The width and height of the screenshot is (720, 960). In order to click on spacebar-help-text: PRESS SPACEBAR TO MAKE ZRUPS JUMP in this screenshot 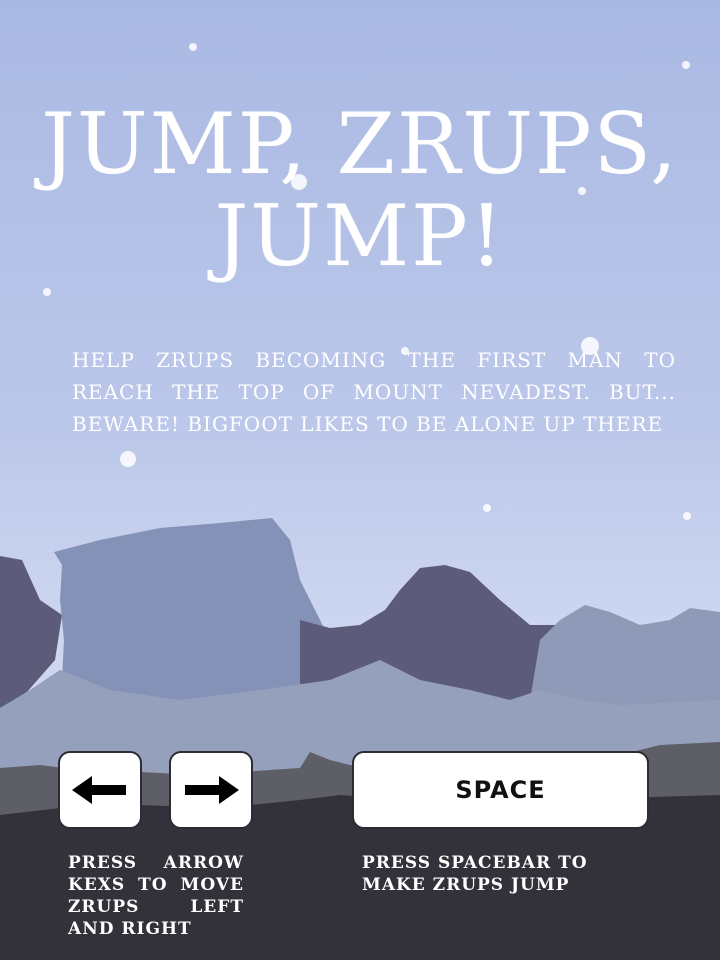, I will do `click(475, 874)`.